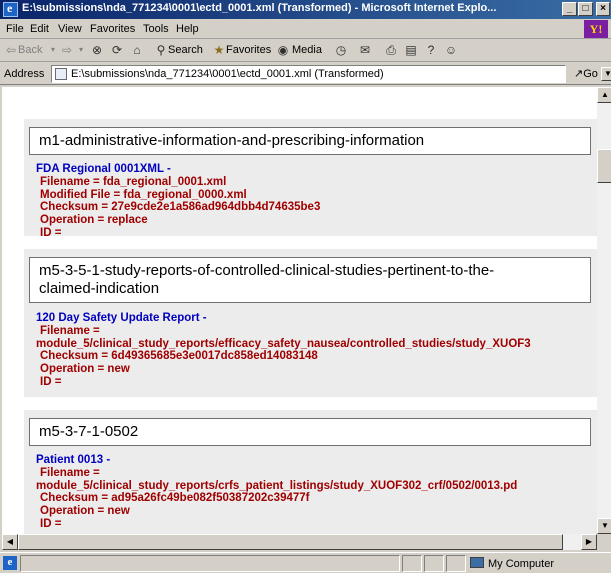 The height and width of the screenshot is (573, 611). I want to click on menu-favorites: Favorites, so click(112, 29).